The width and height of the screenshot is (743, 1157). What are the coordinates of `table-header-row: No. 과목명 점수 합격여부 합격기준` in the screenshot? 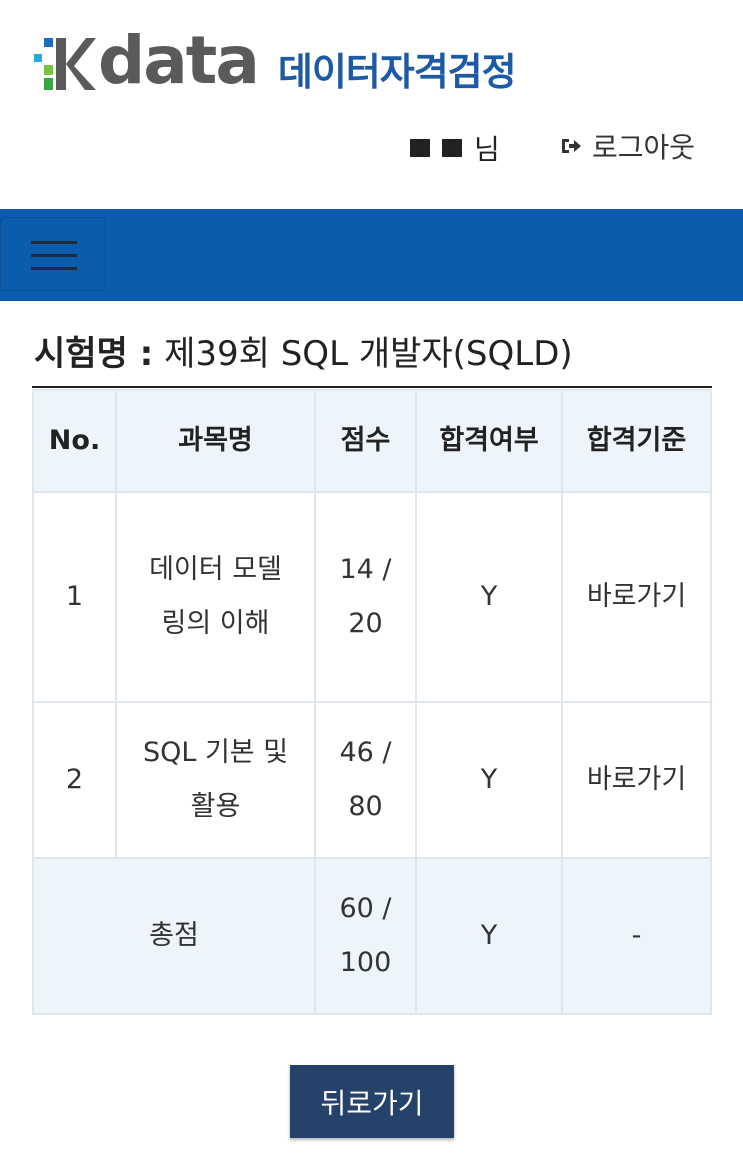 It's located at (372, 441).